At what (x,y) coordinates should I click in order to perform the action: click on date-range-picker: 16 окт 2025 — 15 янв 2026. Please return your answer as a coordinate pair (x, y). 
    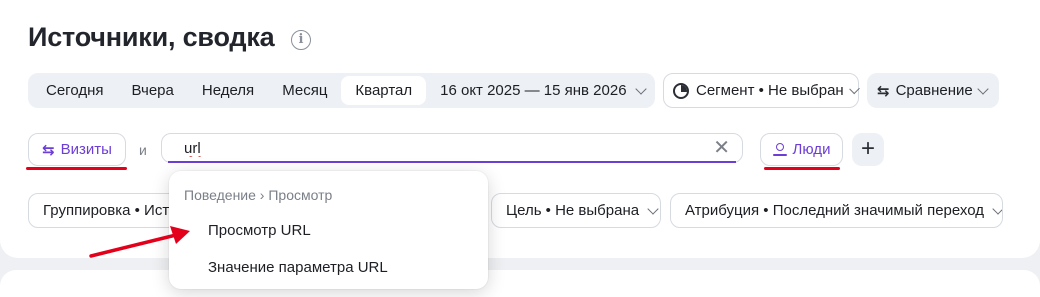
    Looking at the image, I should click on (542, 90).